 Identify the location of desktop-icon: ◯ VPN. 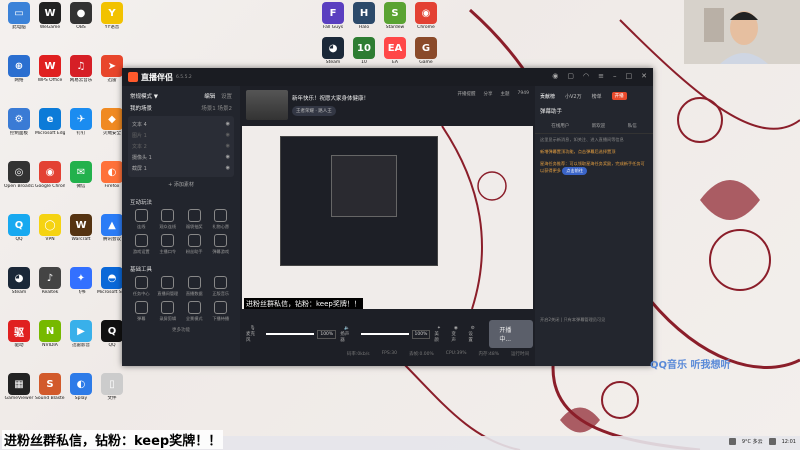
(50, 228).